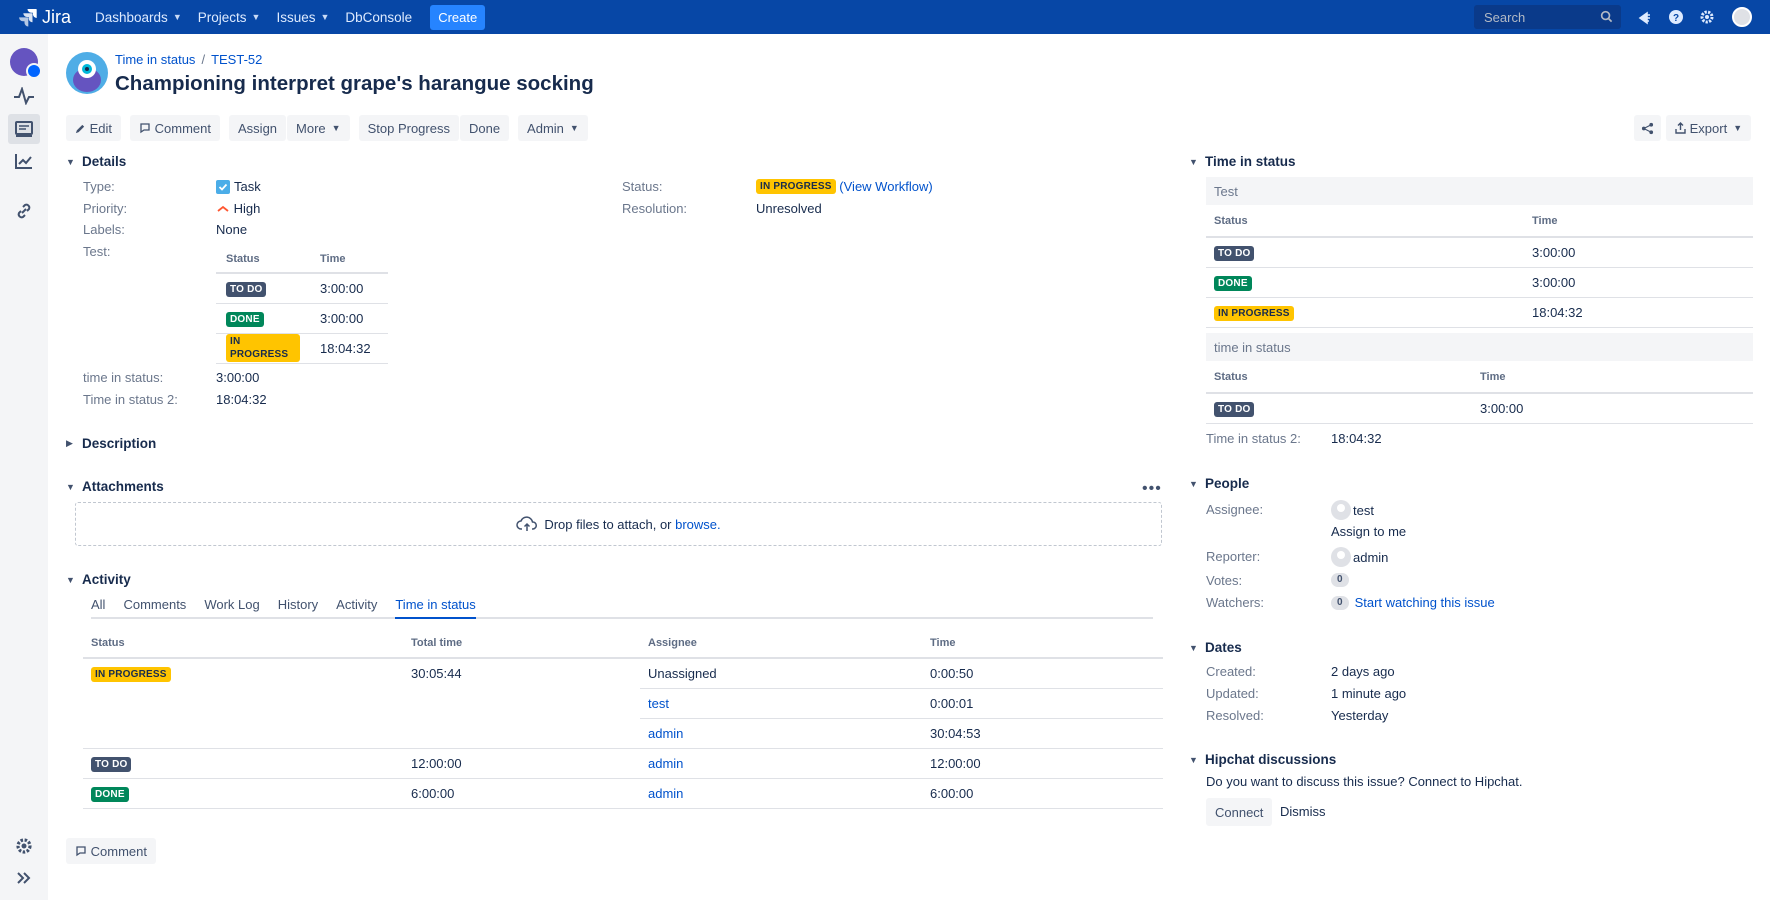  What do you see at coordinates (1242, 161) in the screenshot?
I see `time-in-status-section-toggle: ▼ Time in status` at bounding box center [1242, 161].